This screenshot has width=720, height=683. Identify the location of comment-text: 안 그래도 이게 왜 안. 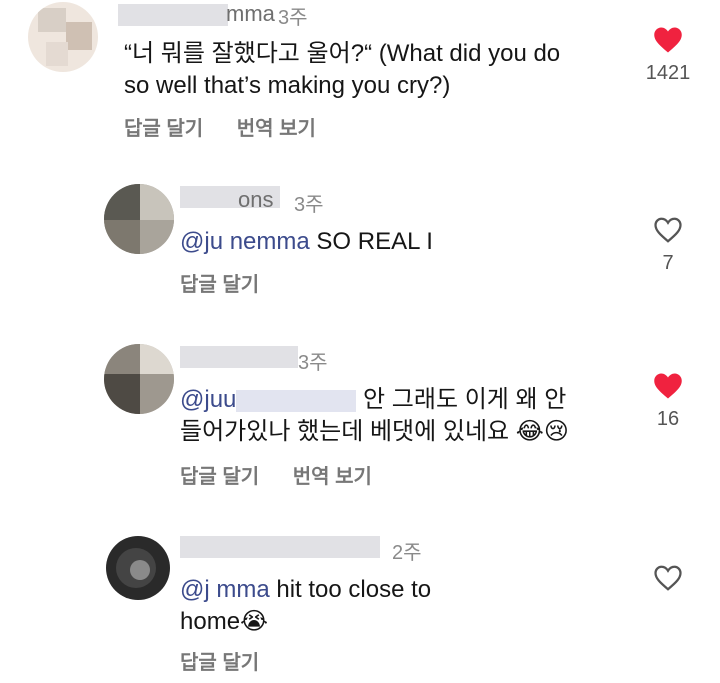
(461, 399).